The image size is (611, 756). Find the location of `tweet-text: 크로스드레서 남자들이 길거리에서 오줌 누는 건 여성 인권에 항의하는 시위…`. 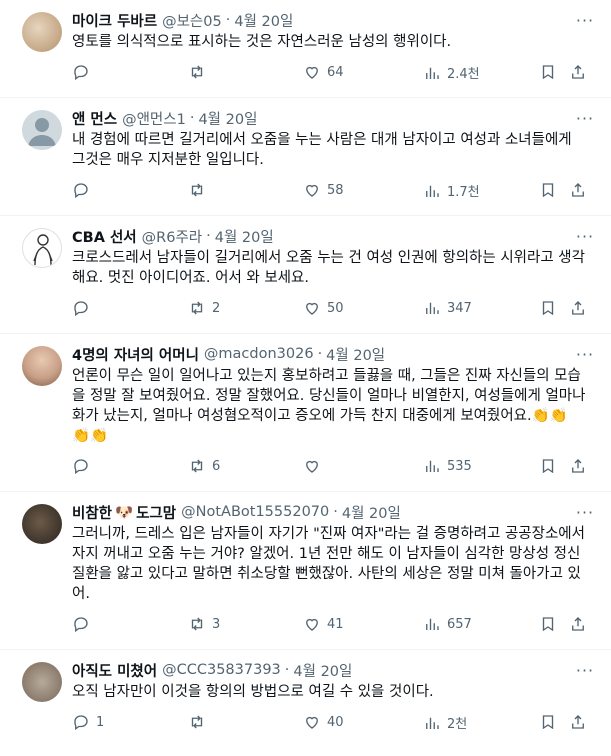

tweet-text: 크로스드레서 남자들이 길거리에서 오줌 누는 건 여성 인권에 항의하는 시위… is located at coordinates (328, 268).